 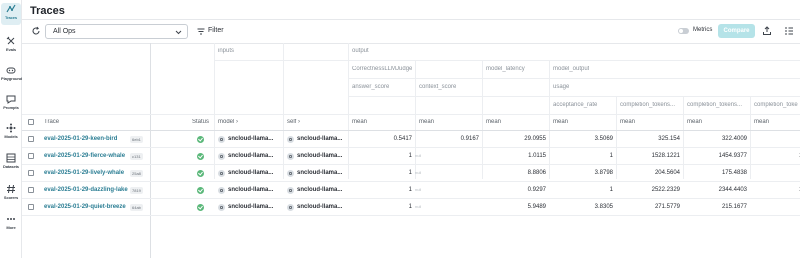 I want to click on trace-name-link: eval-2025-01-29-fierce-whale, so click(x=84, y=156).